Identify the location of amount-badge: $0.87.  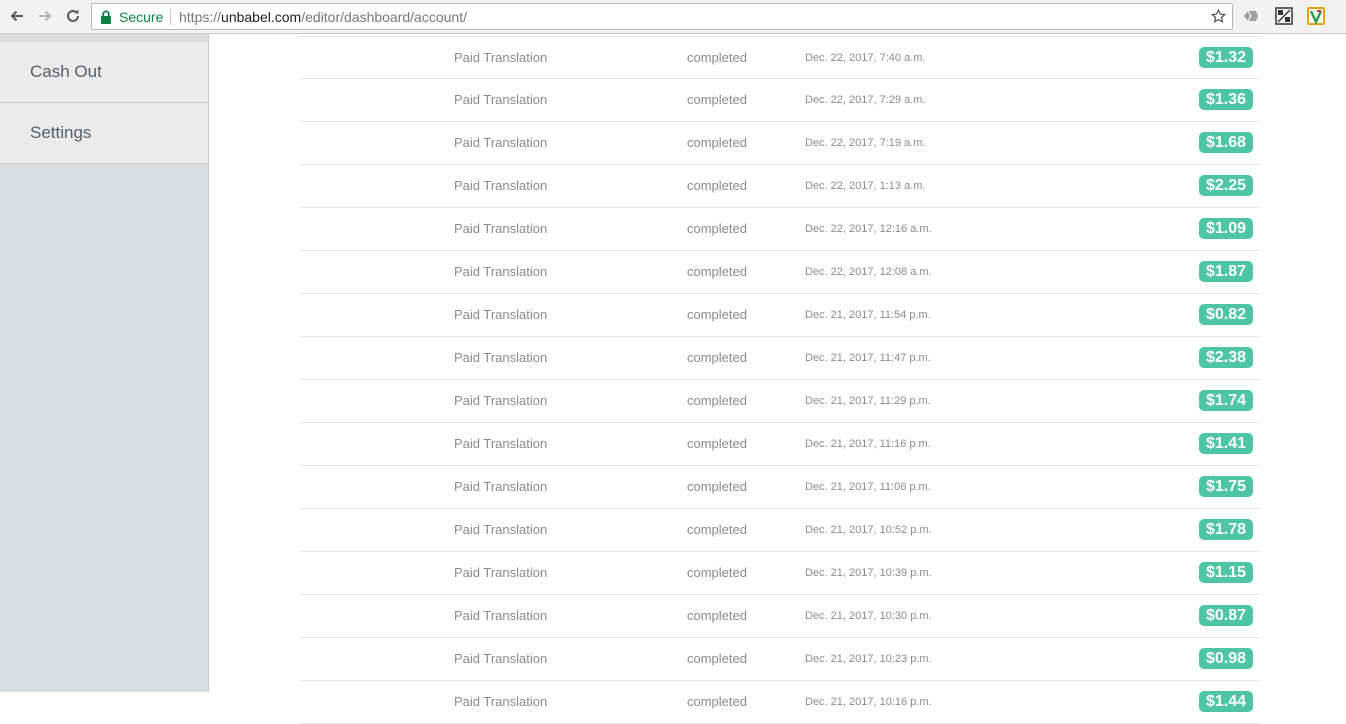
(1225, 615).